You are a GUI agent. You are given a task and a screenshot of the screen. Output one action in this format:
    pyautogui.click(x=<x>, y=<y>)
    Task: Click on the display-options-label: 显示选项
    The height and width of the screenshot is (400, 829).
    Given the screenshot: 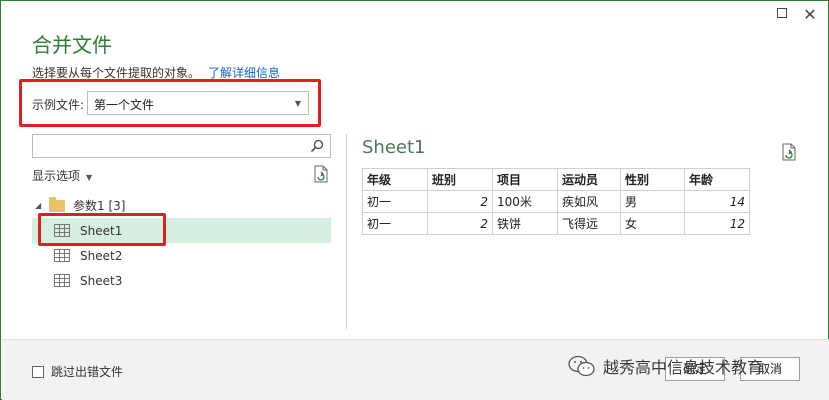 What is the action you would take?
    pyautogui.click(x=56, y=176)
    